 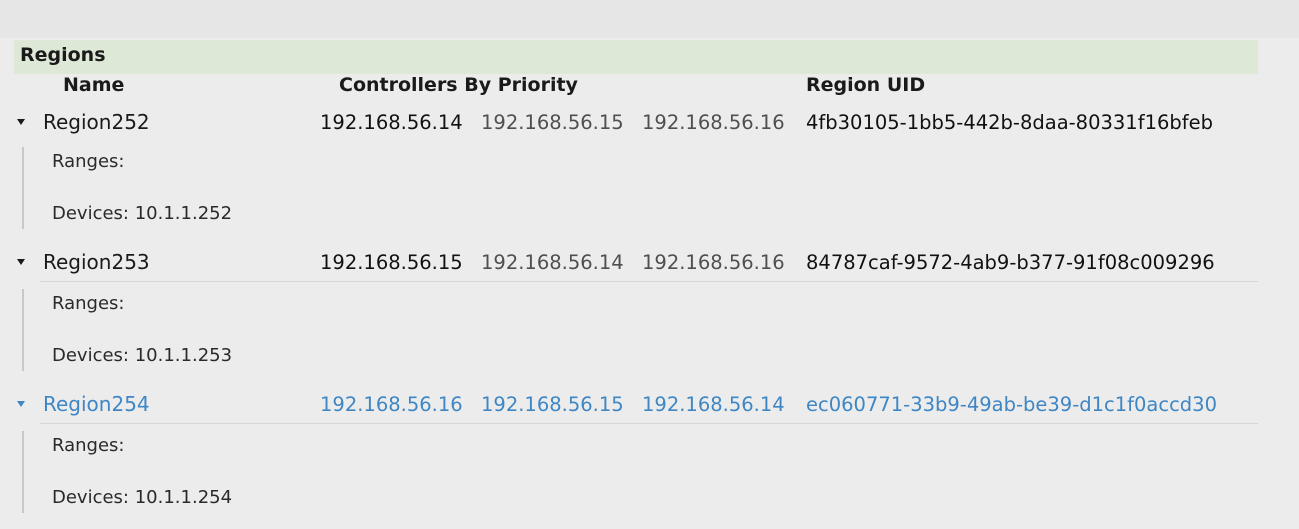 What do you see at coordinates (458, 85) in the screenshot?
I see `column-header-controllers: Controllers By Priority` at bounding box center [458, 85].